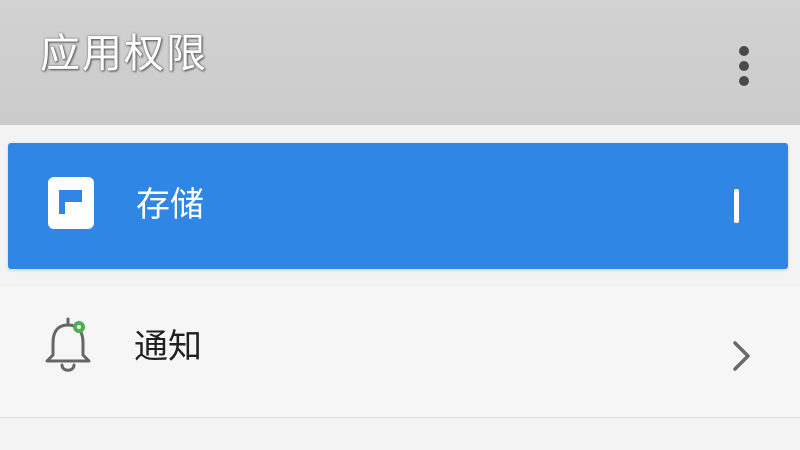 Image resolution: width=800 pixels, height=450 pixels. I want to click on bell-icon, so click(68, 344).